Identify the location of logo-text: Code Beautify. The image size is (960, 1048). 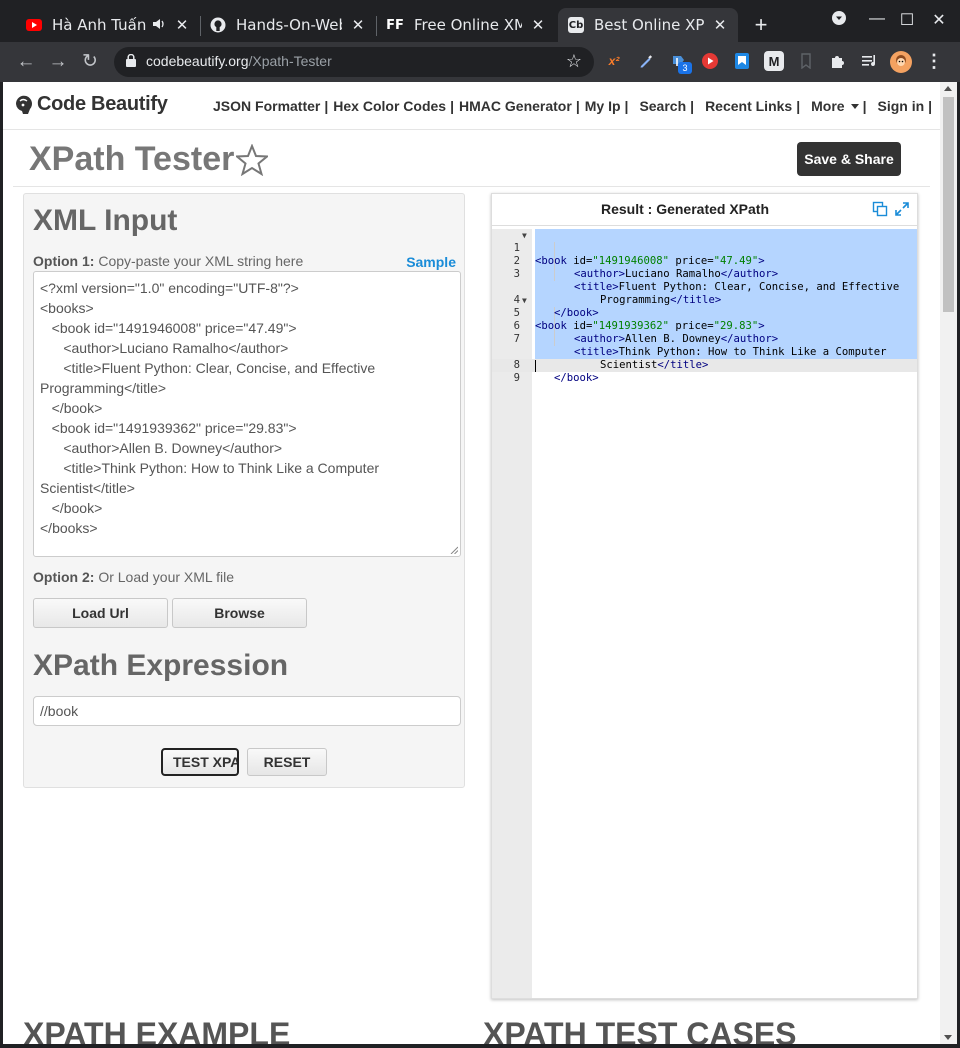
(102, 103).